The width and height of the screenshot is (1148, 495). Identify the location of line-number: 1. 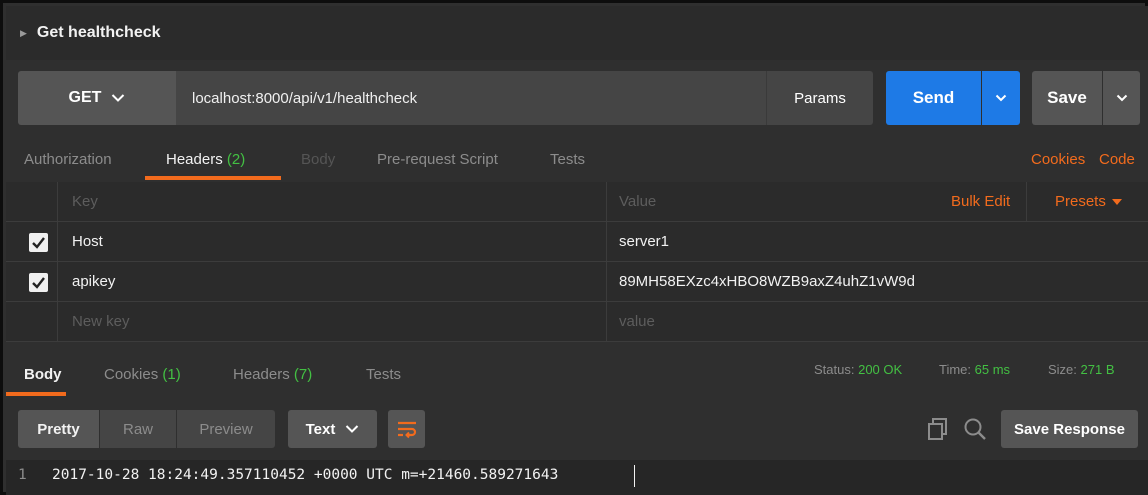
(22, 475).